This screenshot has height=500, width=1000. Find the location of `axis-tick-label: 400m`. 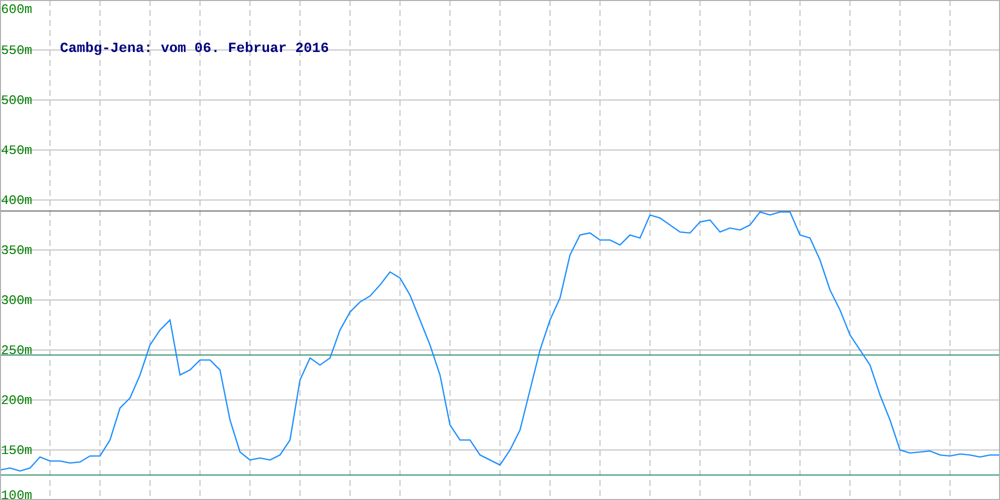

axis-tick-label: 400m is located at coordinates (16, 200).